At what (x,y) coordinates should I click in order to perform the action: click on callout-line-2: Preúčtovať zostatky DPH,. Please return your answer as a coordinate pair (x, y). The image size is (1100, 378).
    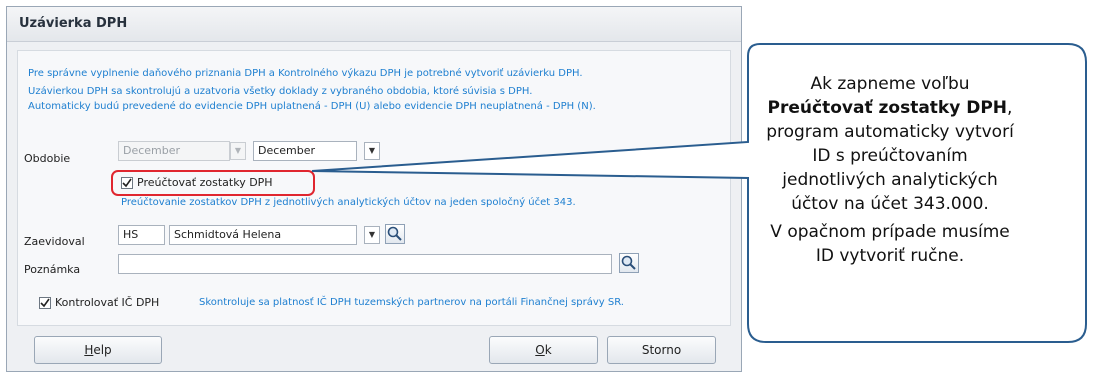
    Looking at the image, I should click on (890, 108).